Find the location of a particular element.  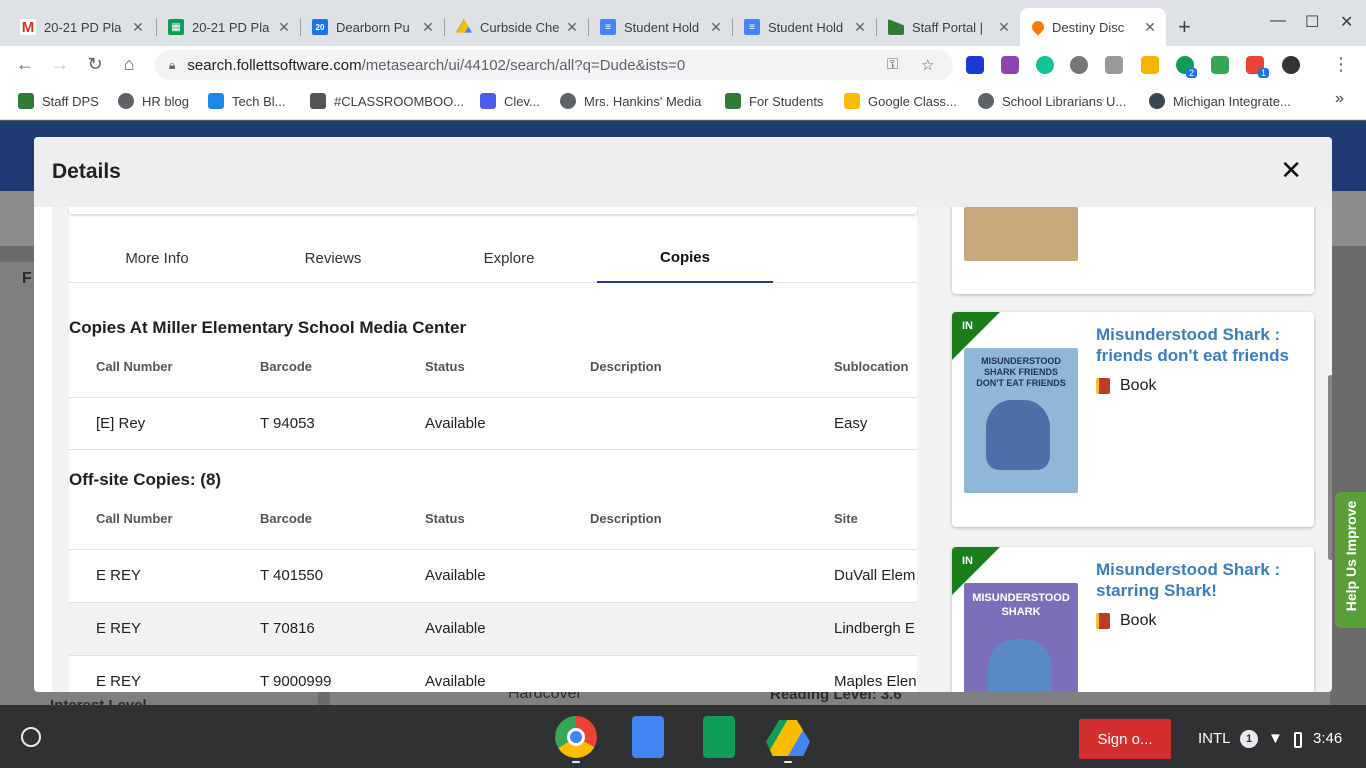

battery-icon is located at coordinates (1298, 740).